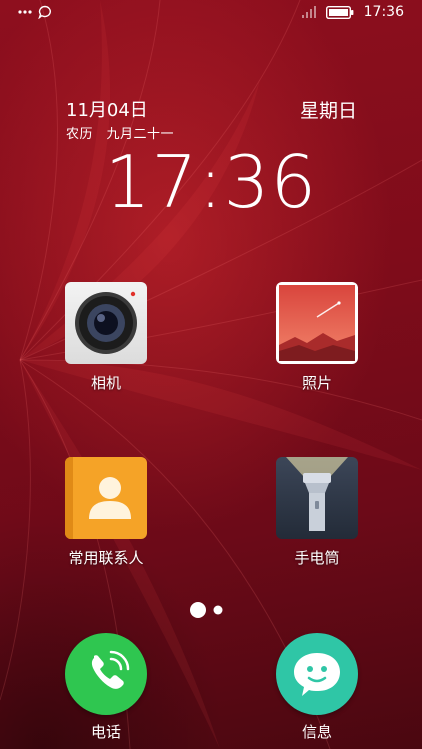 The image size is (422, 749). What do you see at coordinates (133, 294) in the screenshot?
I see `camera-dot` at bounding box center [133, 294].